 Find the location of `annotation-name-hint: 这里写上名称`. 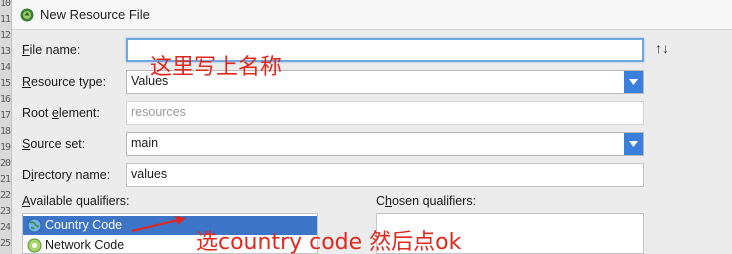

annotation-name-hint: 这里写上名称 is located at coordinates (216, 67).